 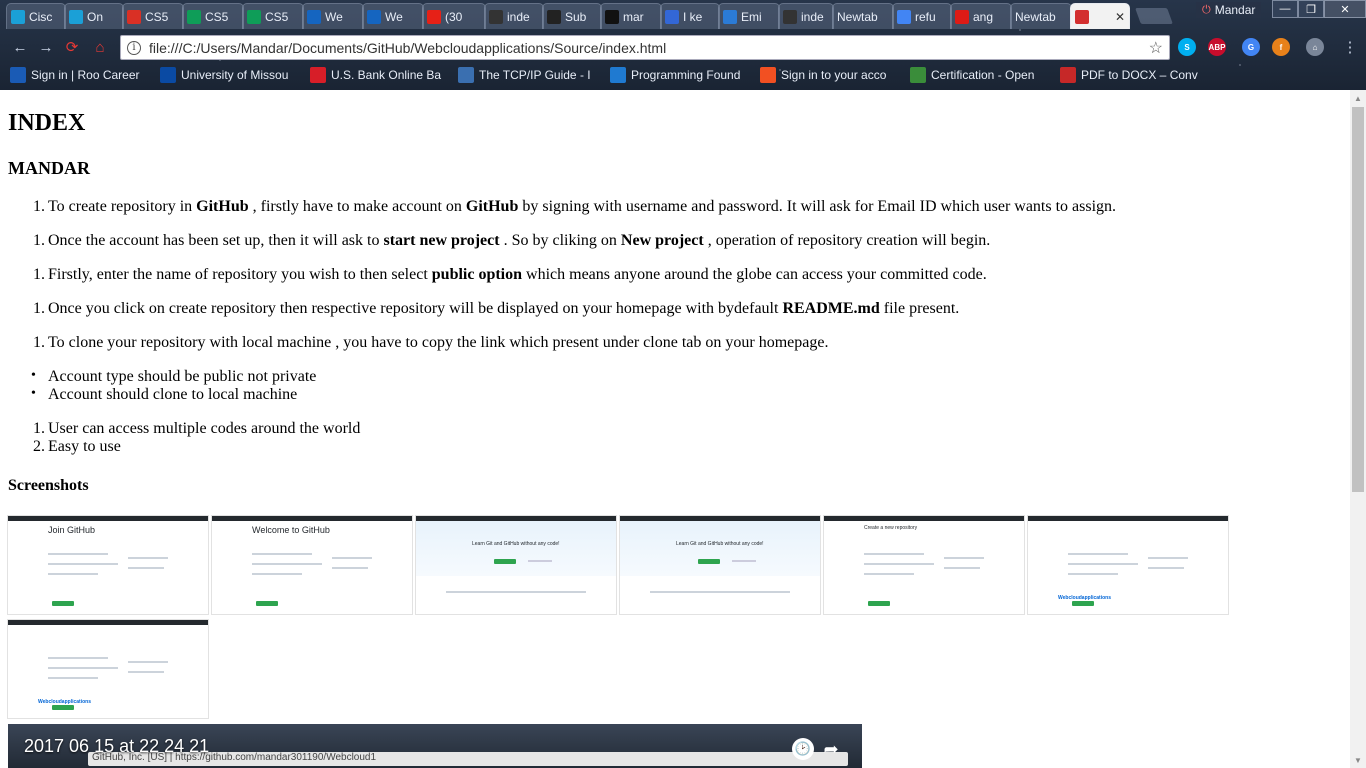 What do you see at coordinates (1100, 16) in the screenshot?
I see `tab-18: ✕` at bounding box center [1100, 16].